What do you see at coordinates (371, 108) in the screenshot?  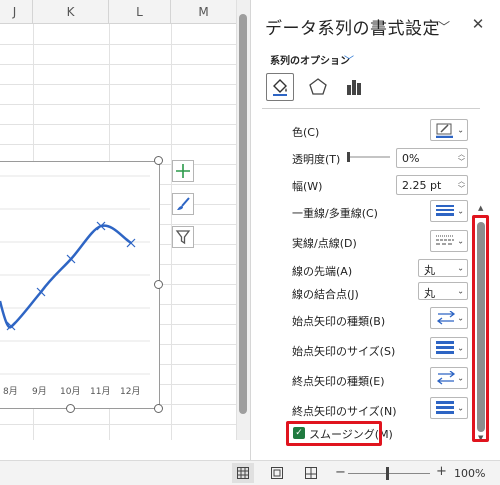 I see `divider` at bounding box center [371, 108].